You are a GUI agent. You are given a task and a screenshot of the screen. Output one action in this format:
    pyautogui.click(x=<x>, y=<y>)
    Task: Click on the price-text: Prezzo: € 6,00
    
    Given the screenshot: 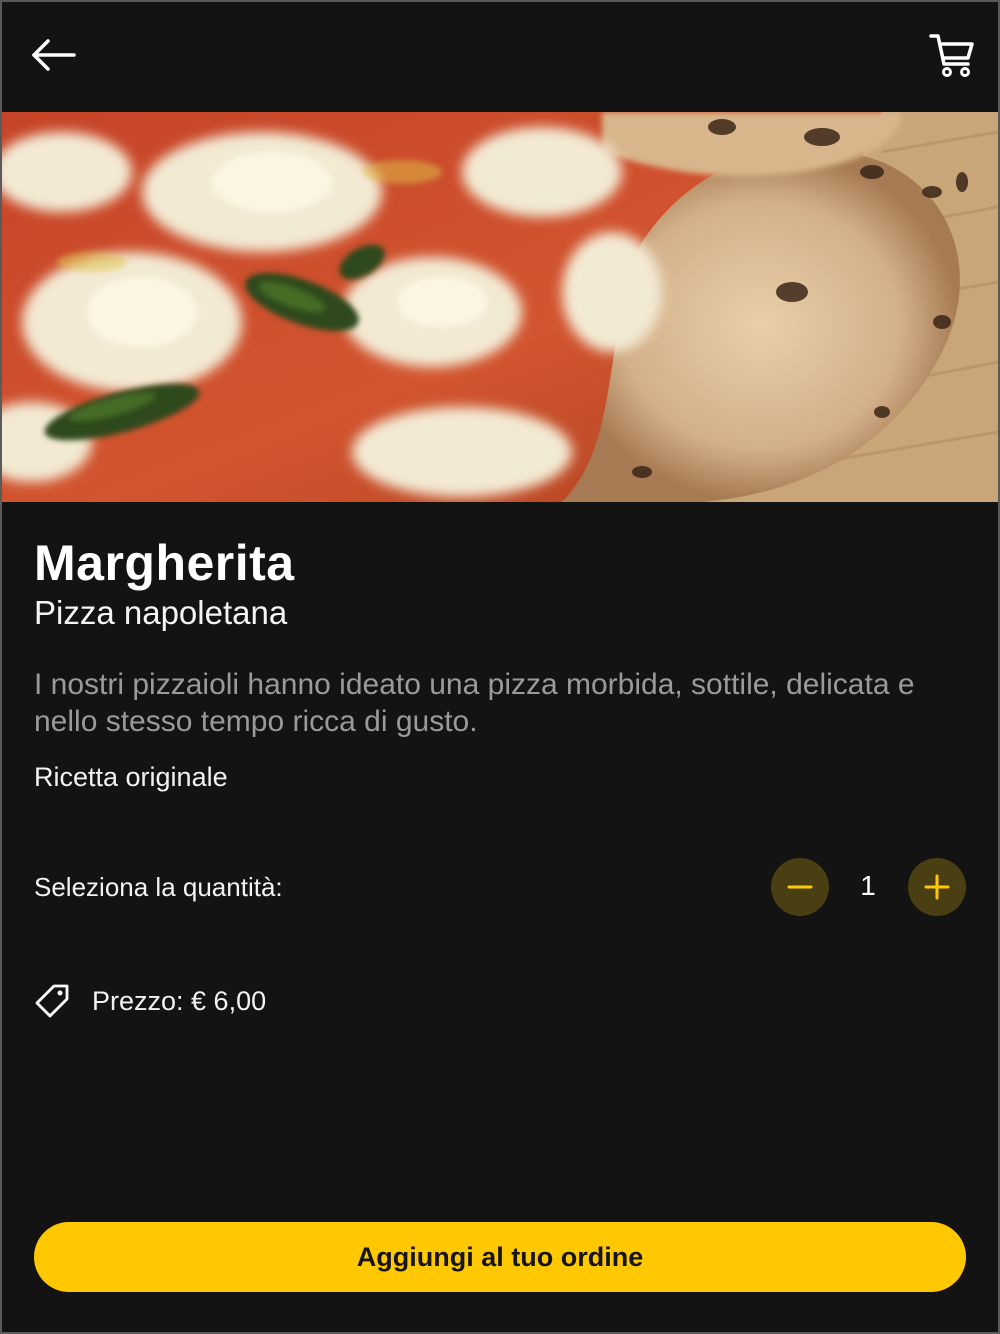 What is the action you would take?
    pyautogui.click(x=179, y=1000)
    